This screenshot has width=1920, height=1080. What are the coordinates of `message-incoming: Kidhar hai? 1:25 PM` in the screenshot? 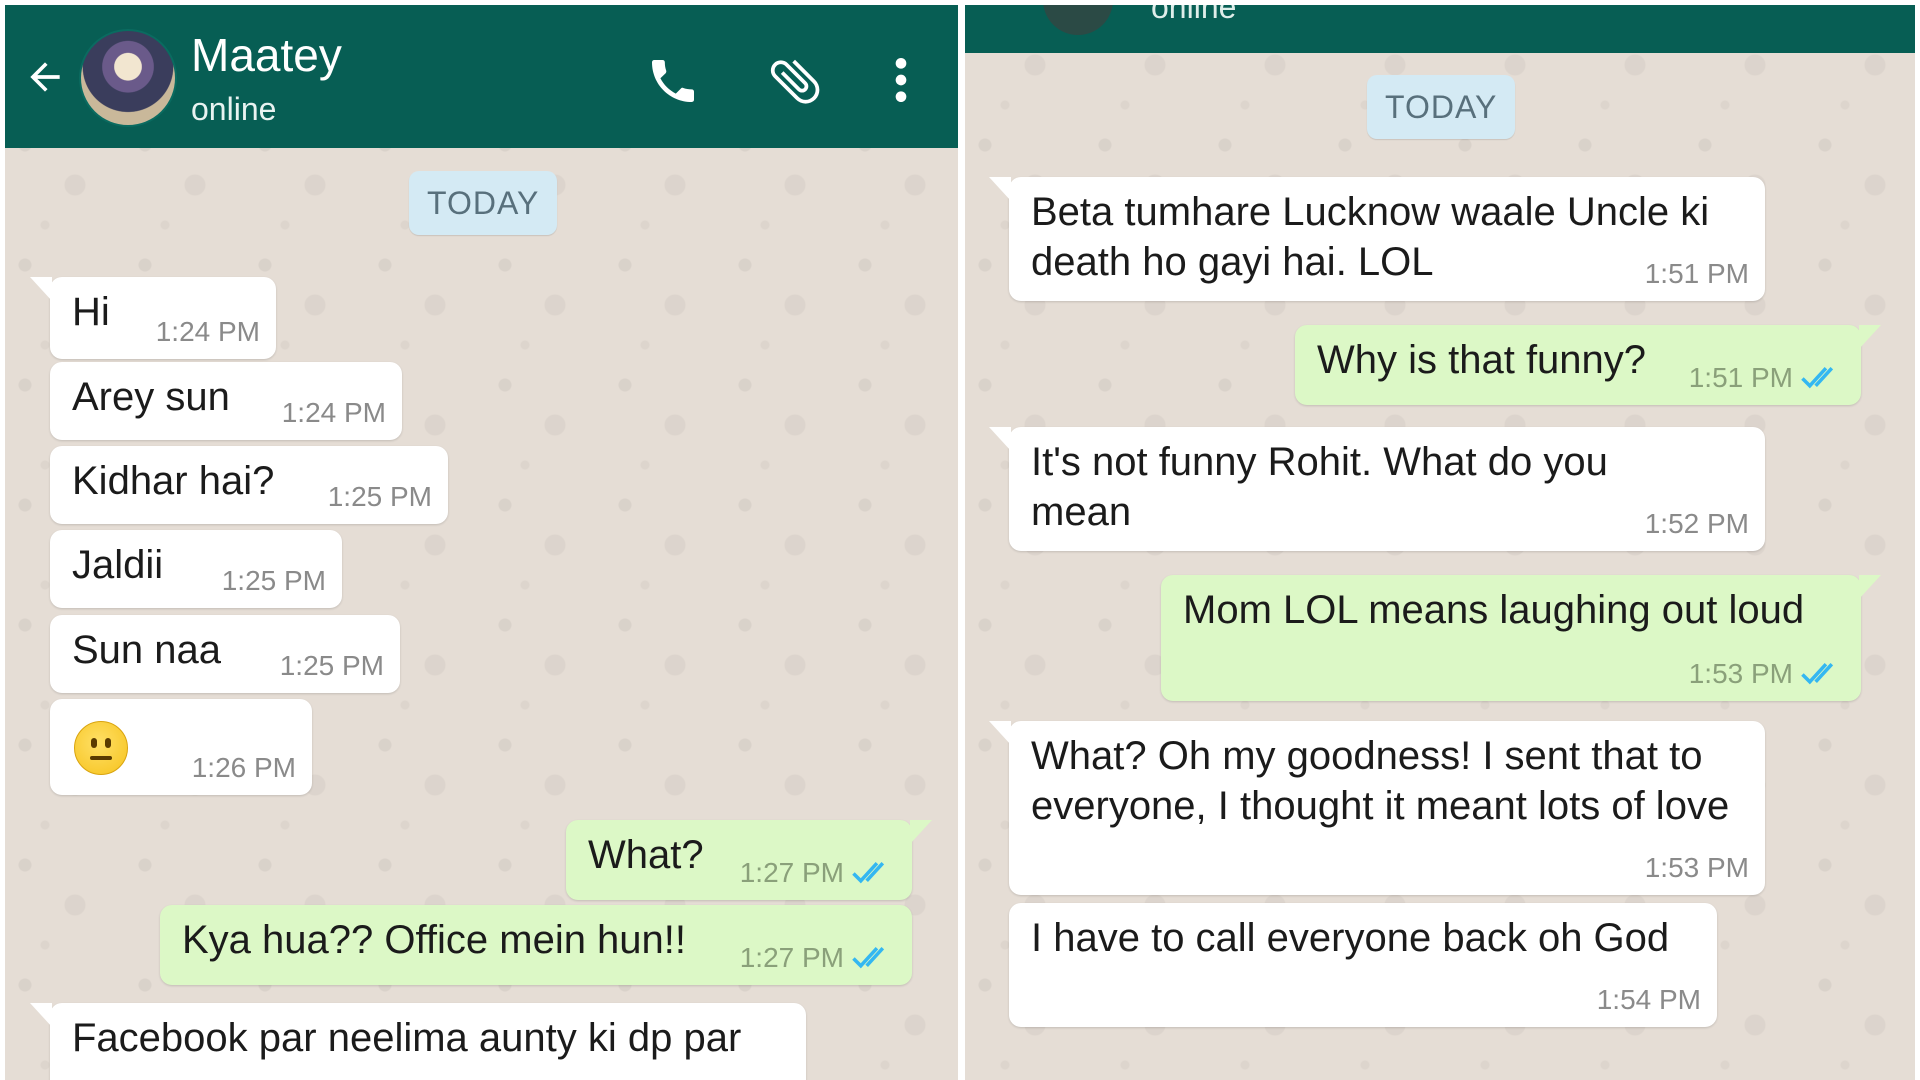 It's located at (249, 485).